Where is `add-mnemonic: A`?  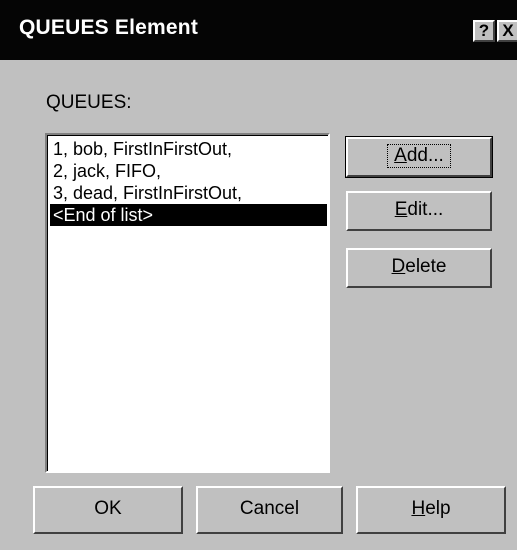 add-mnemonic: A is located at coordinates (400, 155).